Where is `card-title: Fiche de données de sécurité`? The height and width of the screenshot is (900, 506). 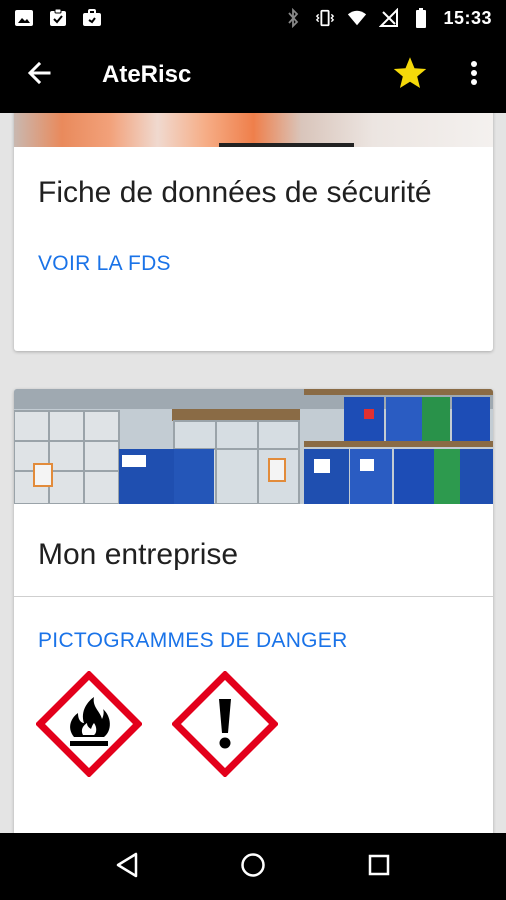
card-title: Fiche de données de sécurité is located at coordinates (235, 192).